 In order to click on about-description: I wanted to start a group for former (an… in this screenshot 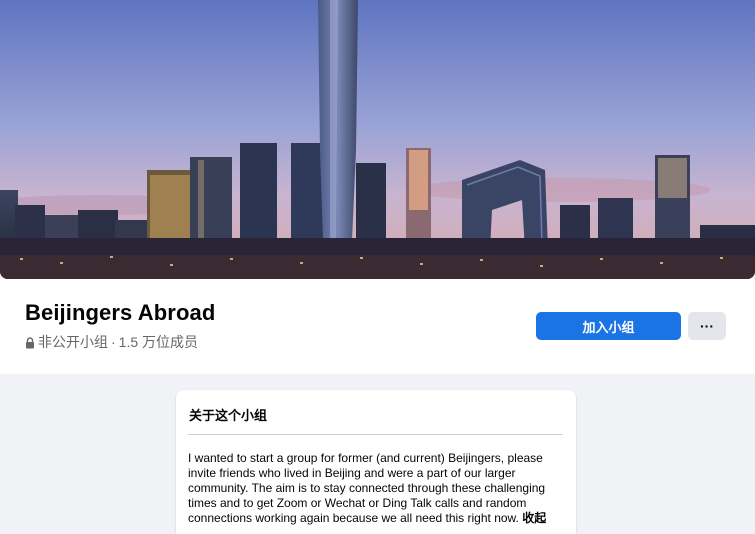, I will do `click(374, 488)`.